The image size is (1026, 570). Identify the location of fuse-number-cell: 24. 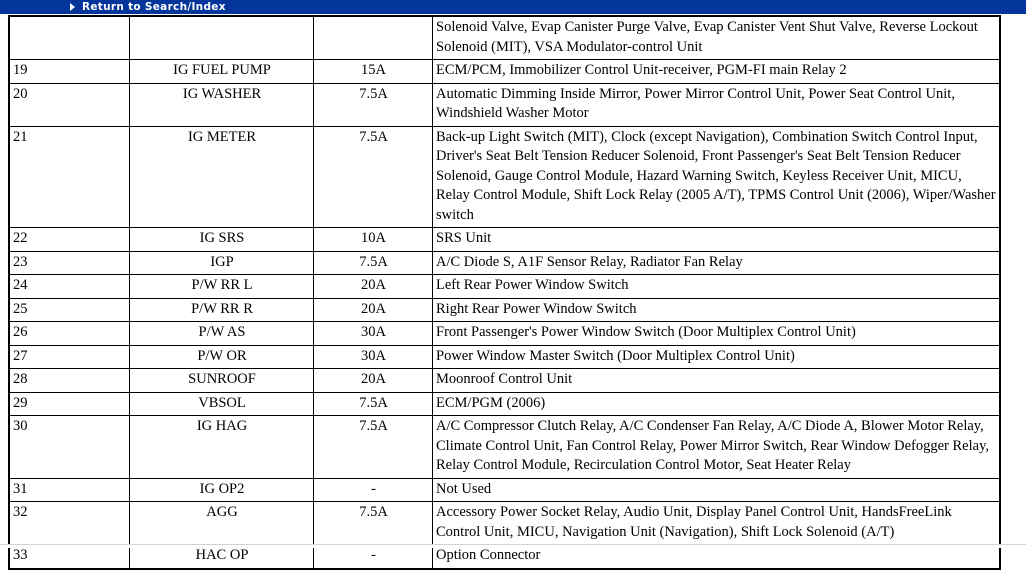
(69, 286).